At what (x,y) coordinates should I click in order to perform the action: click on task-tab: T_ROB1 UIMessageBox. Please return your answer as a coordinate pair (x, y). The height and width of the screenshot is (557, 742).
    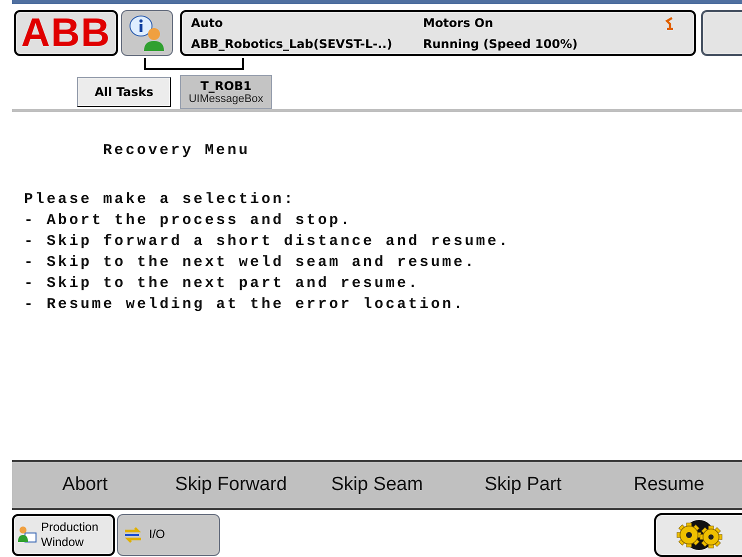
    Looking at the image, I should click on (226, 92).